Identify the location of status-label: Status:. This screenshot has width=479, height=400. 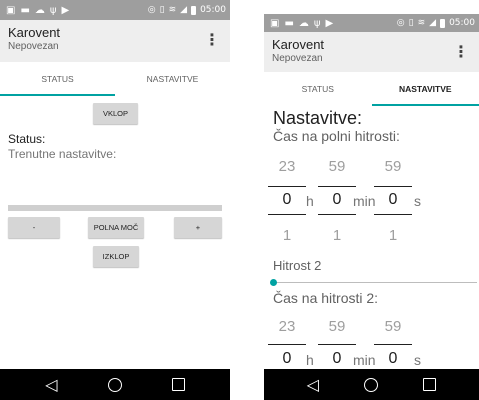
(27, 139).